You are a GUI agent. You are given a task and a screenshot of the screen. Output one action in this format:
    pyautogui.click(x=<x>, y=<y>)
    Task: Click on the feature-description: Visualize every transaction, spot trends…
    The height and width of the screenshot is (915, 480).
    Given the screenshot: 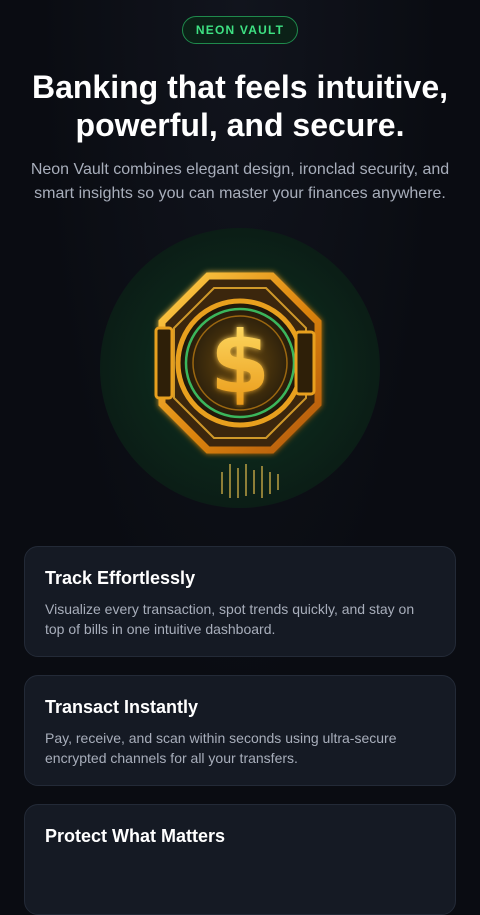 What is the action you would take?
    pyautogui.click(x=230, y=619)
    